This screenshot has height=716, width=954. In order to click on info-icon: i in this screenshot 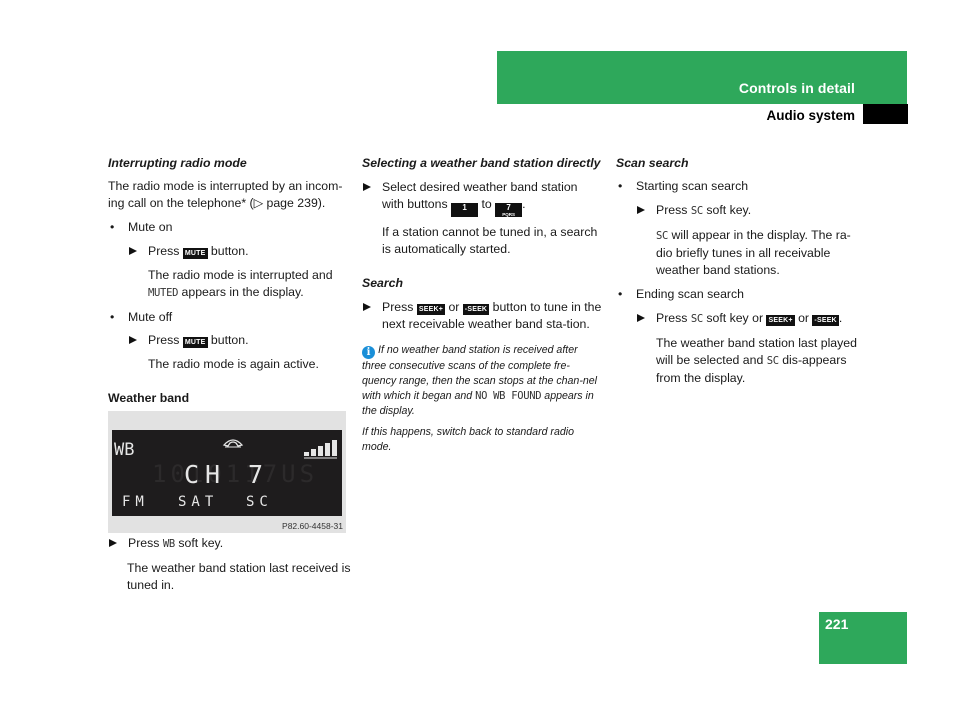, I will do `click(368, 352)`.